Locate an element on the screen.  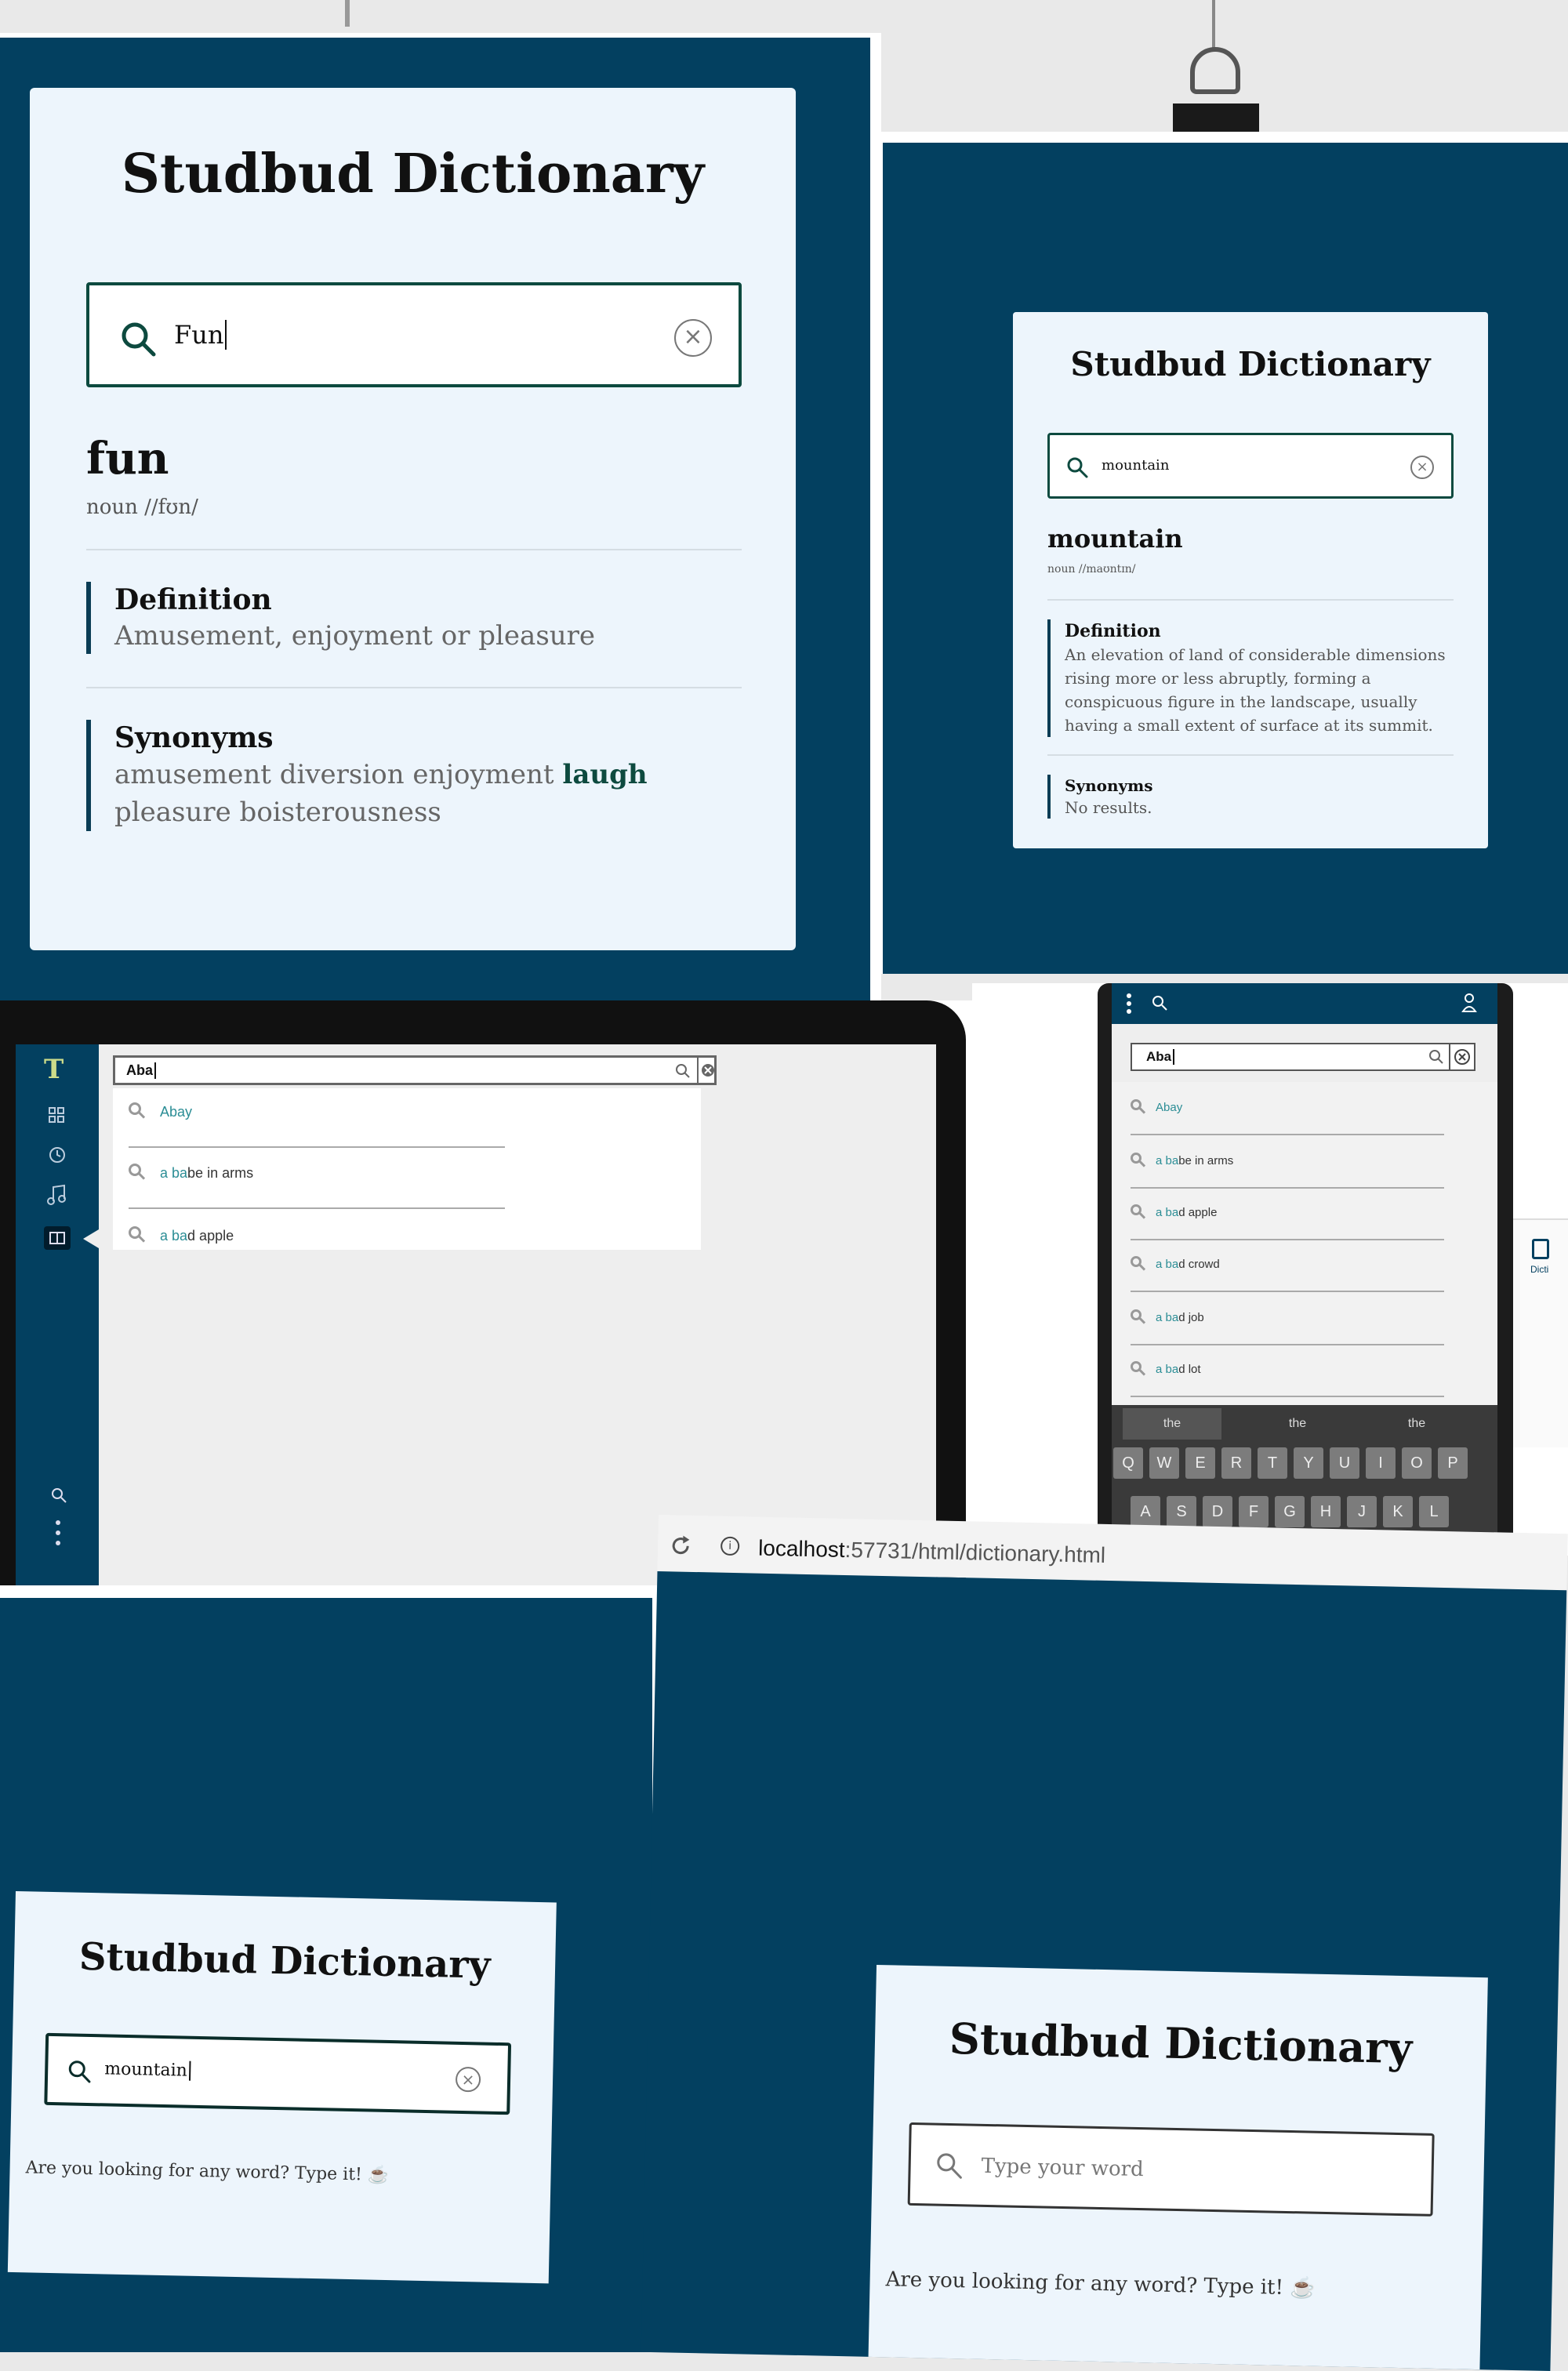
keyboard-key: D is located at coordinates (1217, 1511).